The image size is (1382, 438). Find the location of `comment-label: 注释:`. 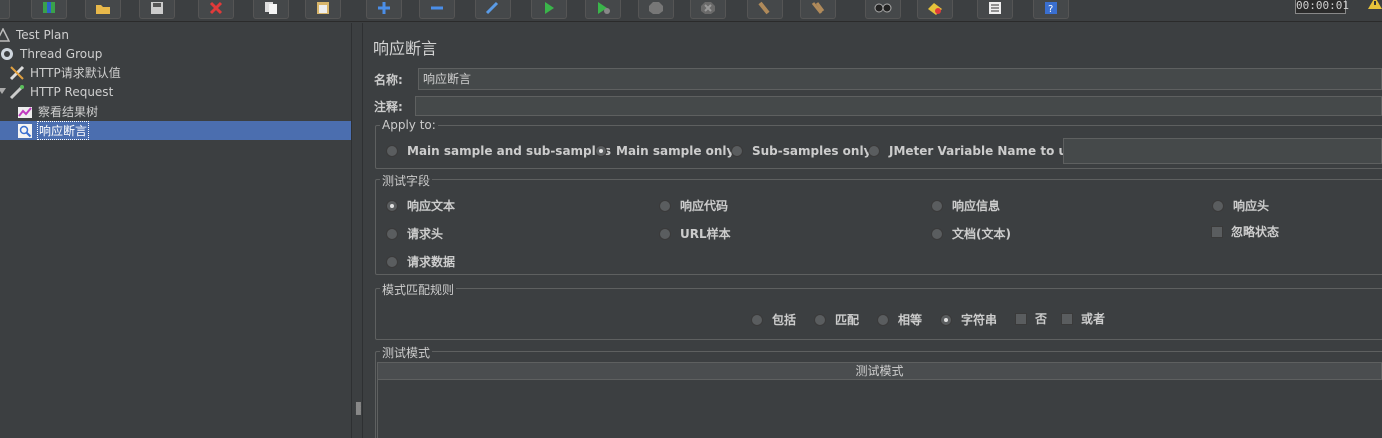

comment-label: 注释: is located at coordinates (388, 107).